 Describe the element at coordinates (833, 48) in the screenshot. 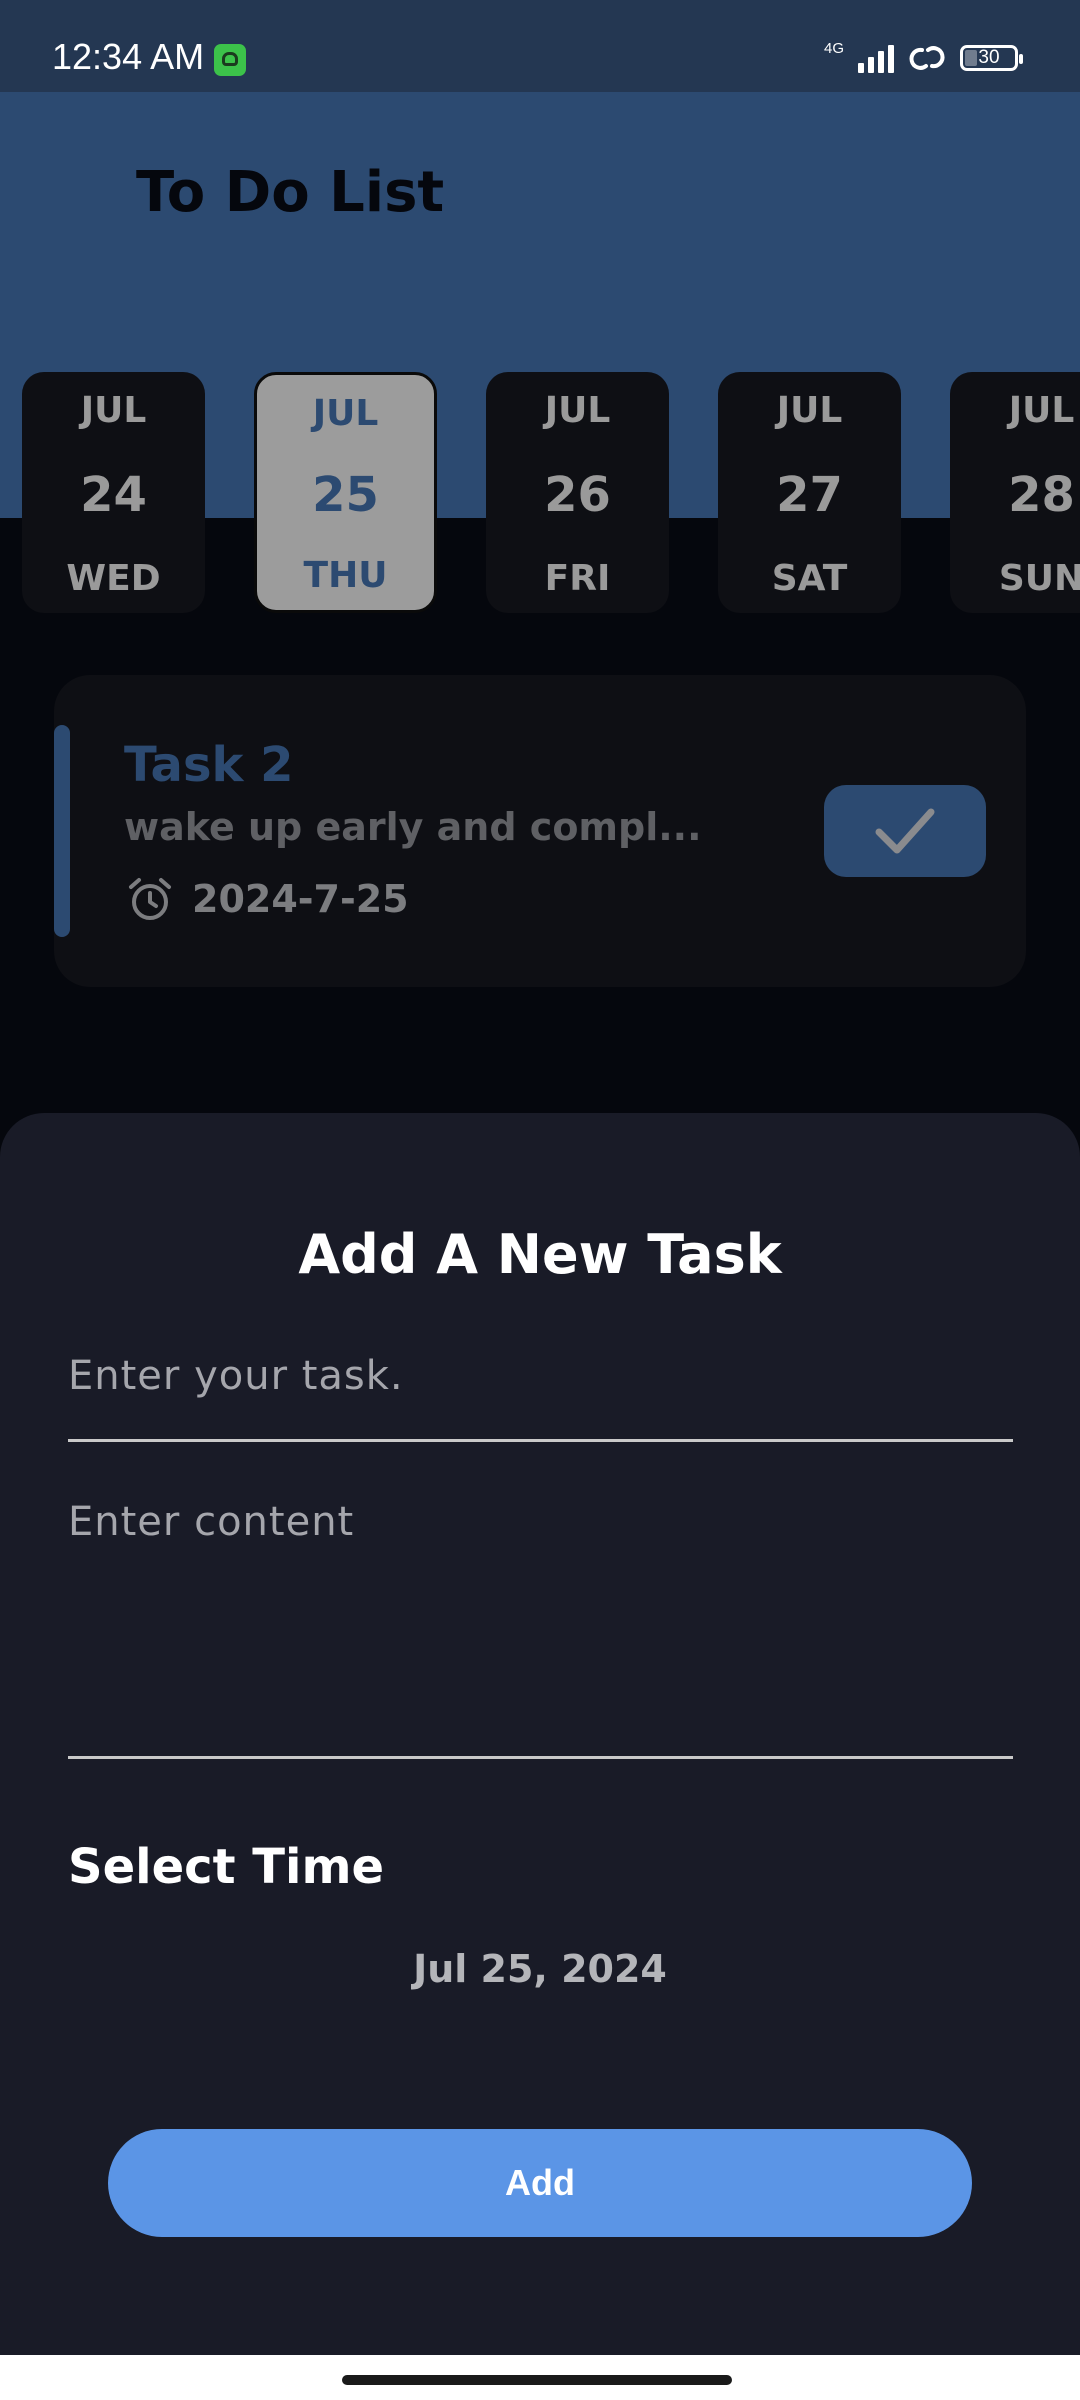

I see `network-type-label: 4G` at that location.